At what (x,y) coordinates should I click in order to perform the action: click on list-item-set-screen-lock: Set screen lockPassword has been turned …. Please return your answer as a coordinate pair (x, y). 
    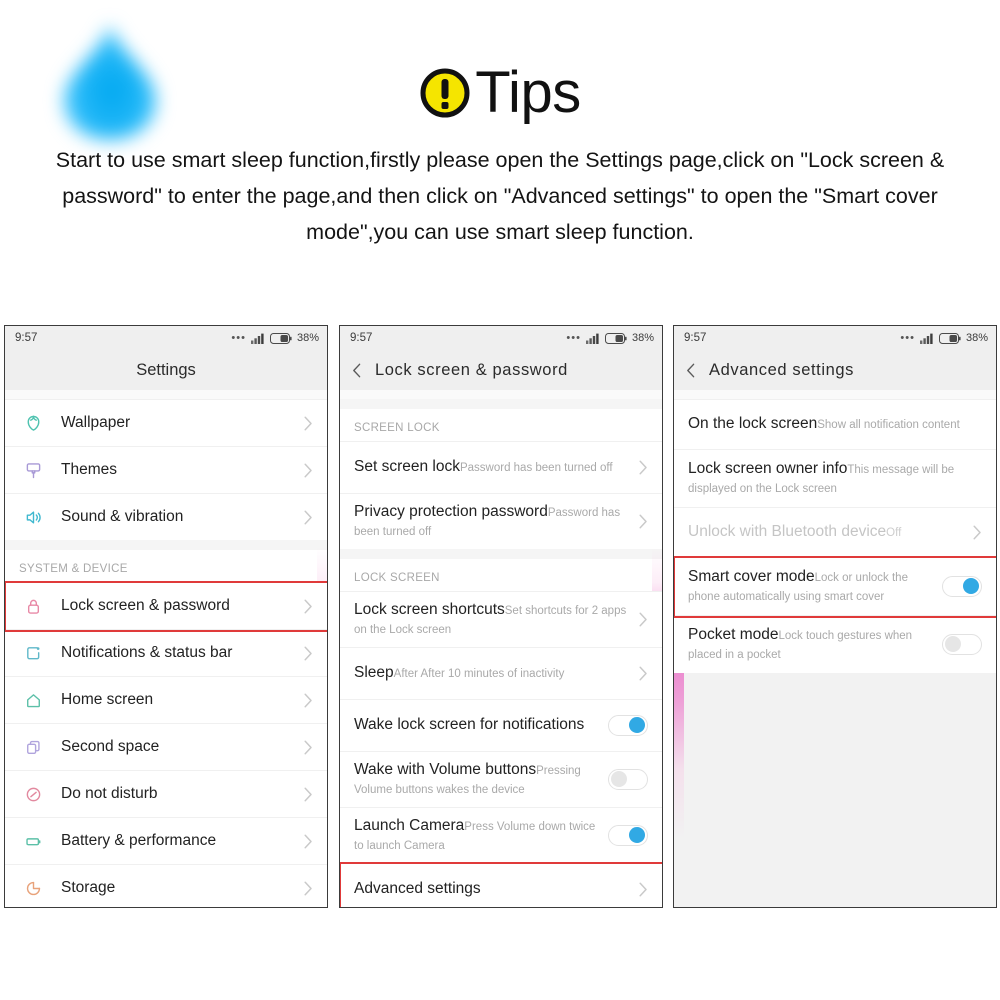
    Looking at the image, I should click on (501, 467).